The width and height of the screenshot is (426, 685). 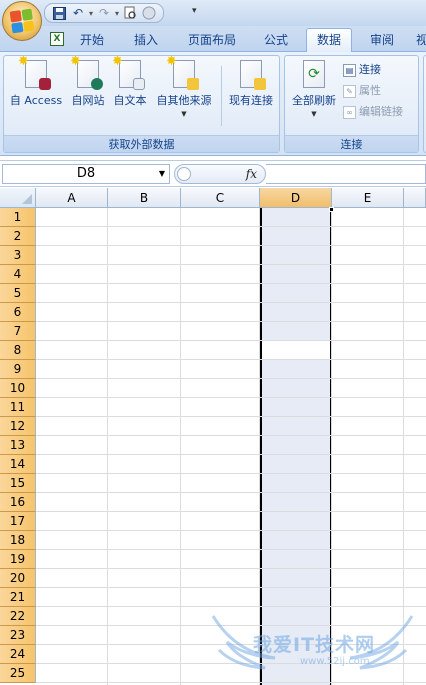 I want to click on tab-insert: 插入, so click(x=146, y=40).